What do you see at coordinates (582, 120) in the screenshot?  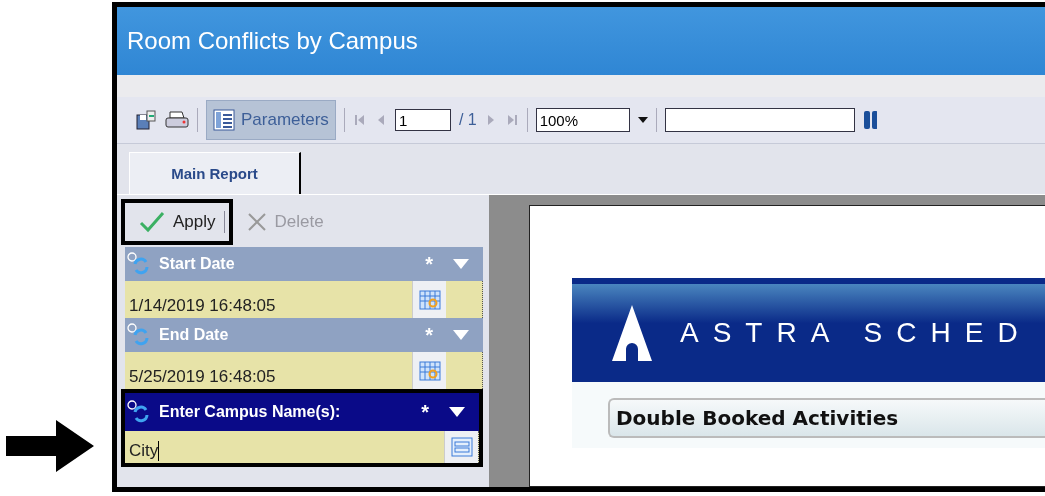 I see `zoom-field: 100%` at bounding box center [582, 120].